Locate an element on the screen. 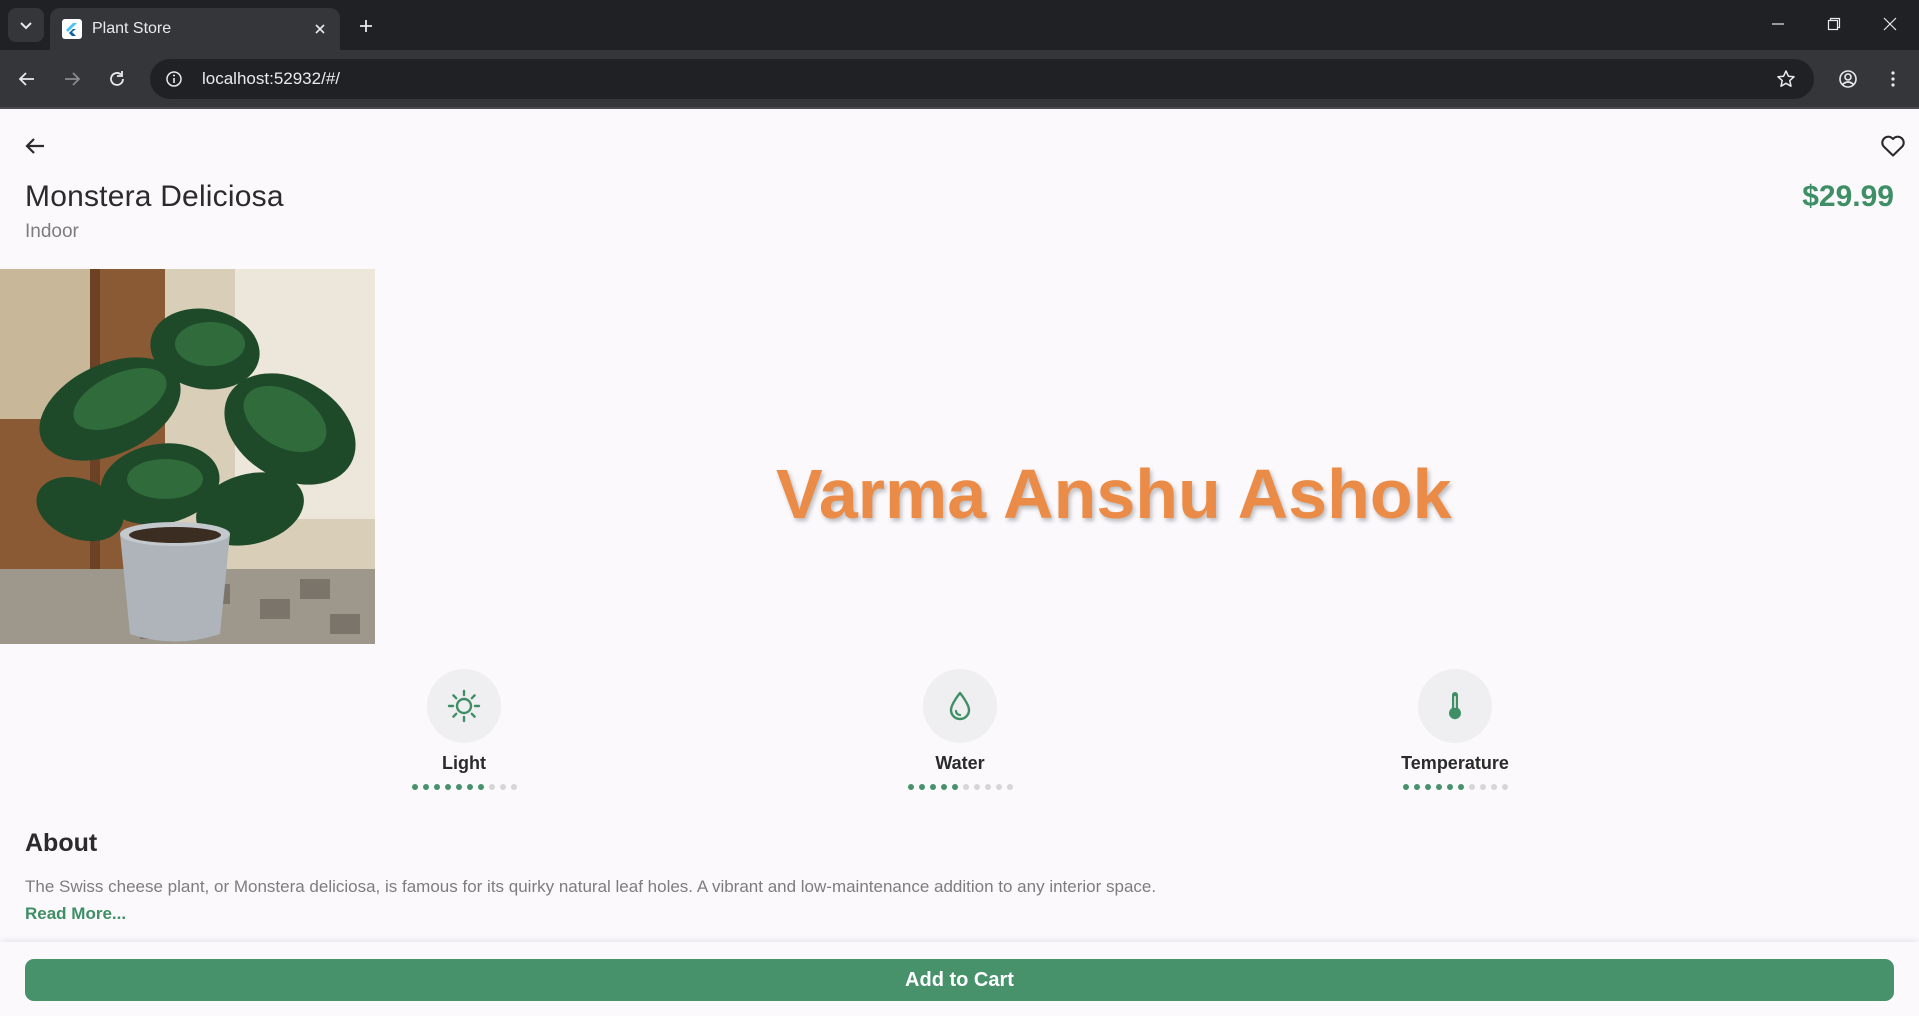 The height and width of the screenshot is (1016, 1919). watermark-text: Varma Anshu Ashok is located at coordinates (1114, 494).